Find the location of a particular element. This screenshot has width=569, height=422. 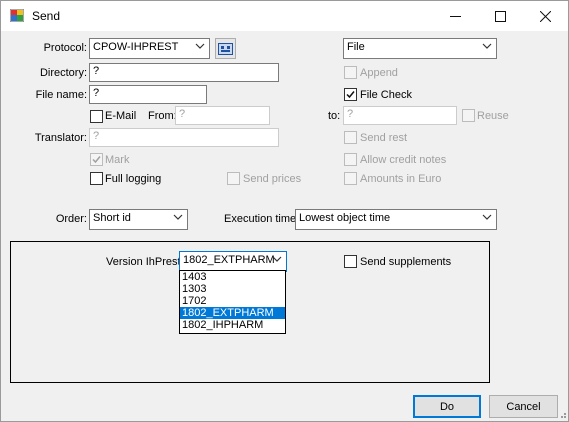

translator-field: ? is located at coordinates (184, 137).